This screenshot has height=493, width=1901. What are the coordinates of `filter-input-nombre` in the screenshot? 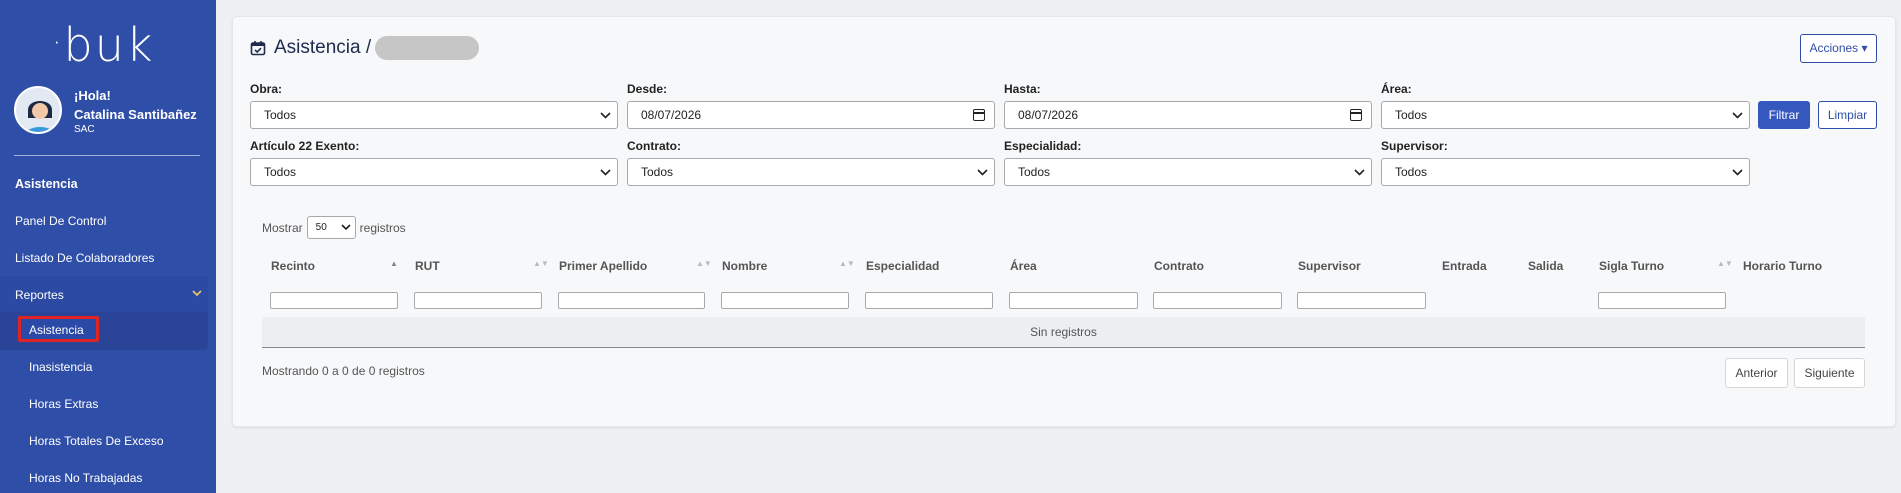 It's located at (785, 300).